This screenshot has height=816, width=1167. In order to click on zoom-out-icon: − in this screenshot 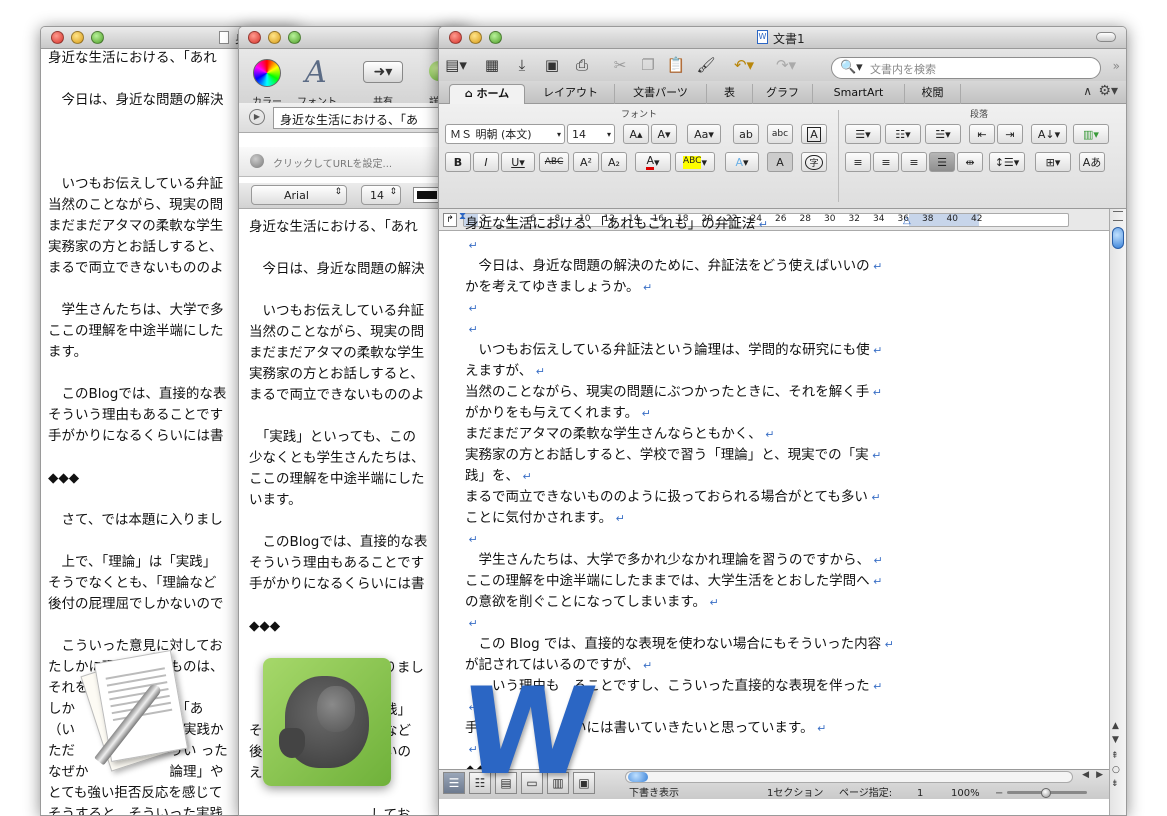, I will do `click(999, 793)`.